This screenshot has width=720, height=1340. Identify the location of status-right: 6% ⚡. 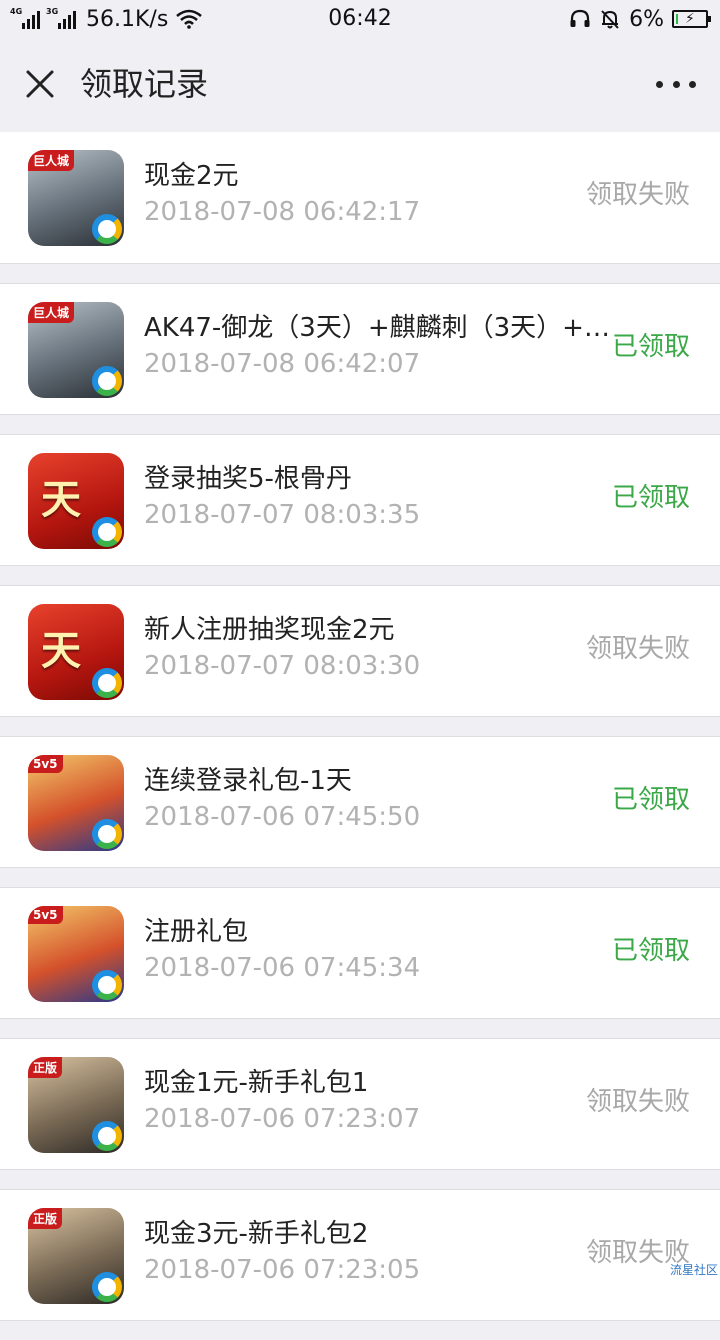
(638, 19).